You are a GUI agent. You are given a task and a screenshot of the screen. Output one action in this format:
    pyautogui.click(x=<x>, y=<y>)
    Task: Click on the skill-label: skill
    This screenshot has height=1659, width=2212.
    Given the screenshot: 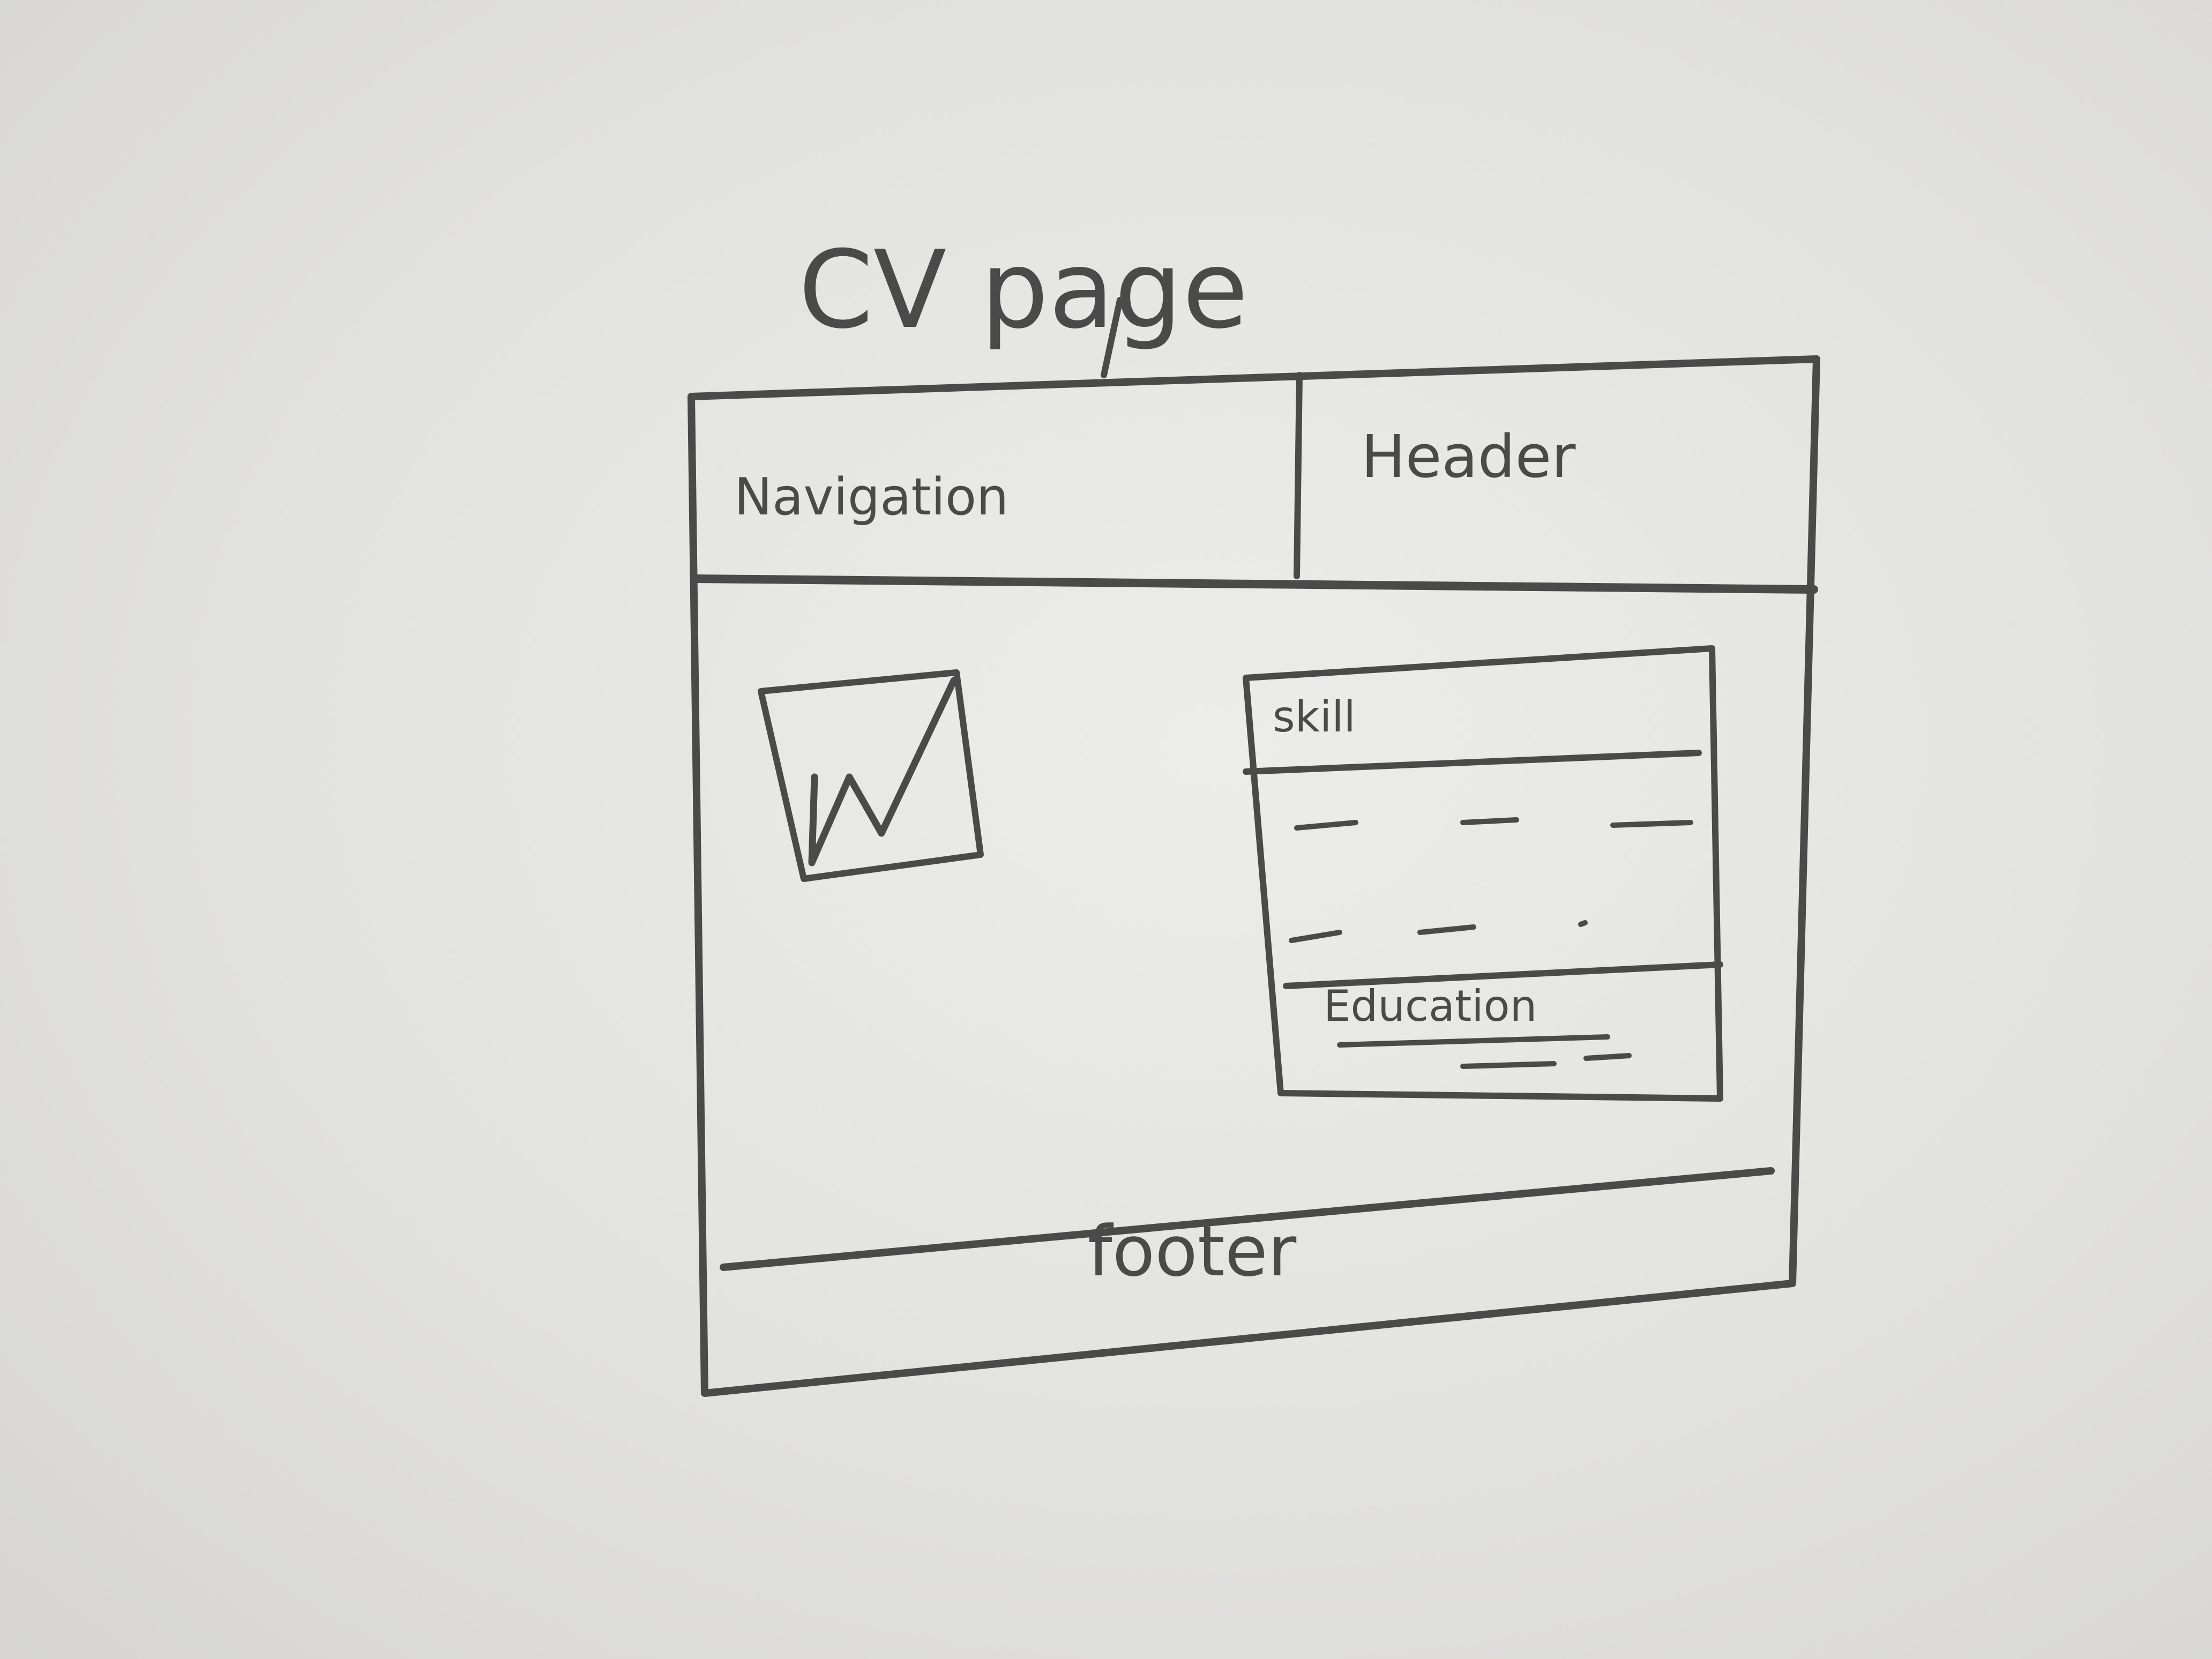 What is the action you would take?
    pyautogui.click(x=1314, y=717)
    